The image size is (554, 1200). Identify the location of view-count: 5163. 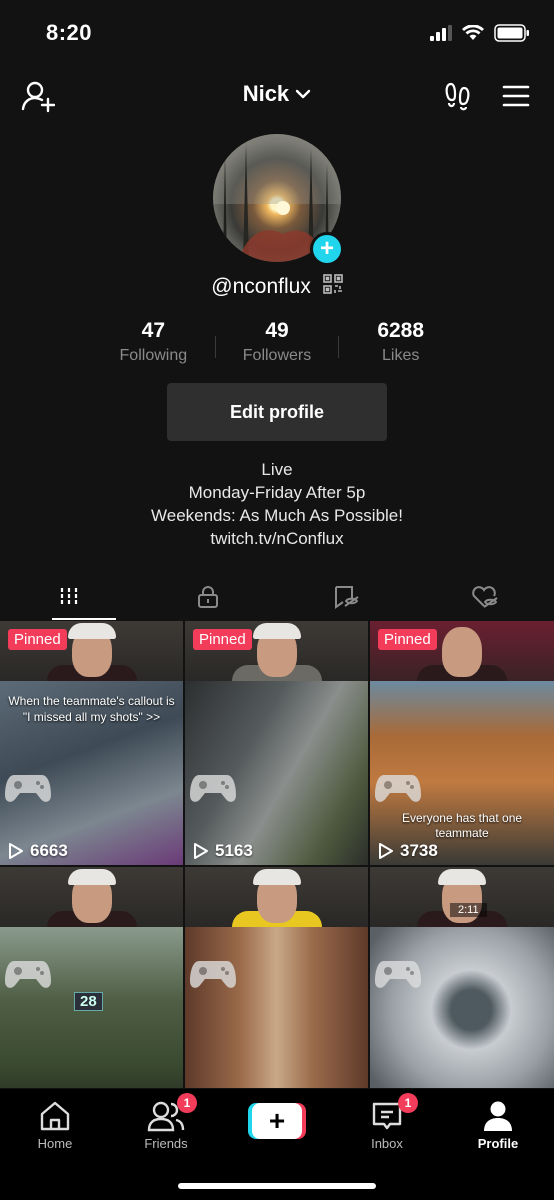
(223, 851).